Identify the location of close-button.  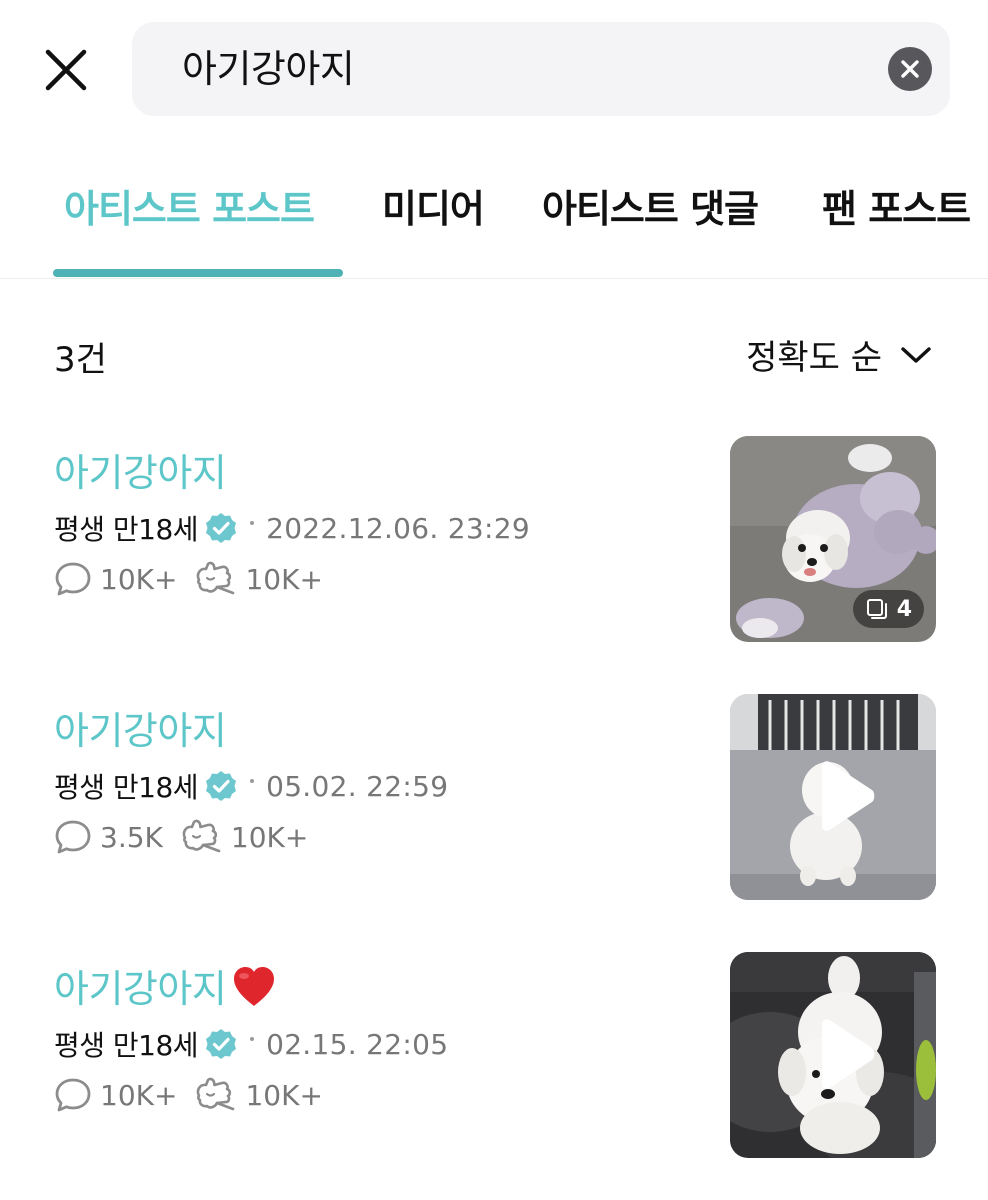
(66, 70).